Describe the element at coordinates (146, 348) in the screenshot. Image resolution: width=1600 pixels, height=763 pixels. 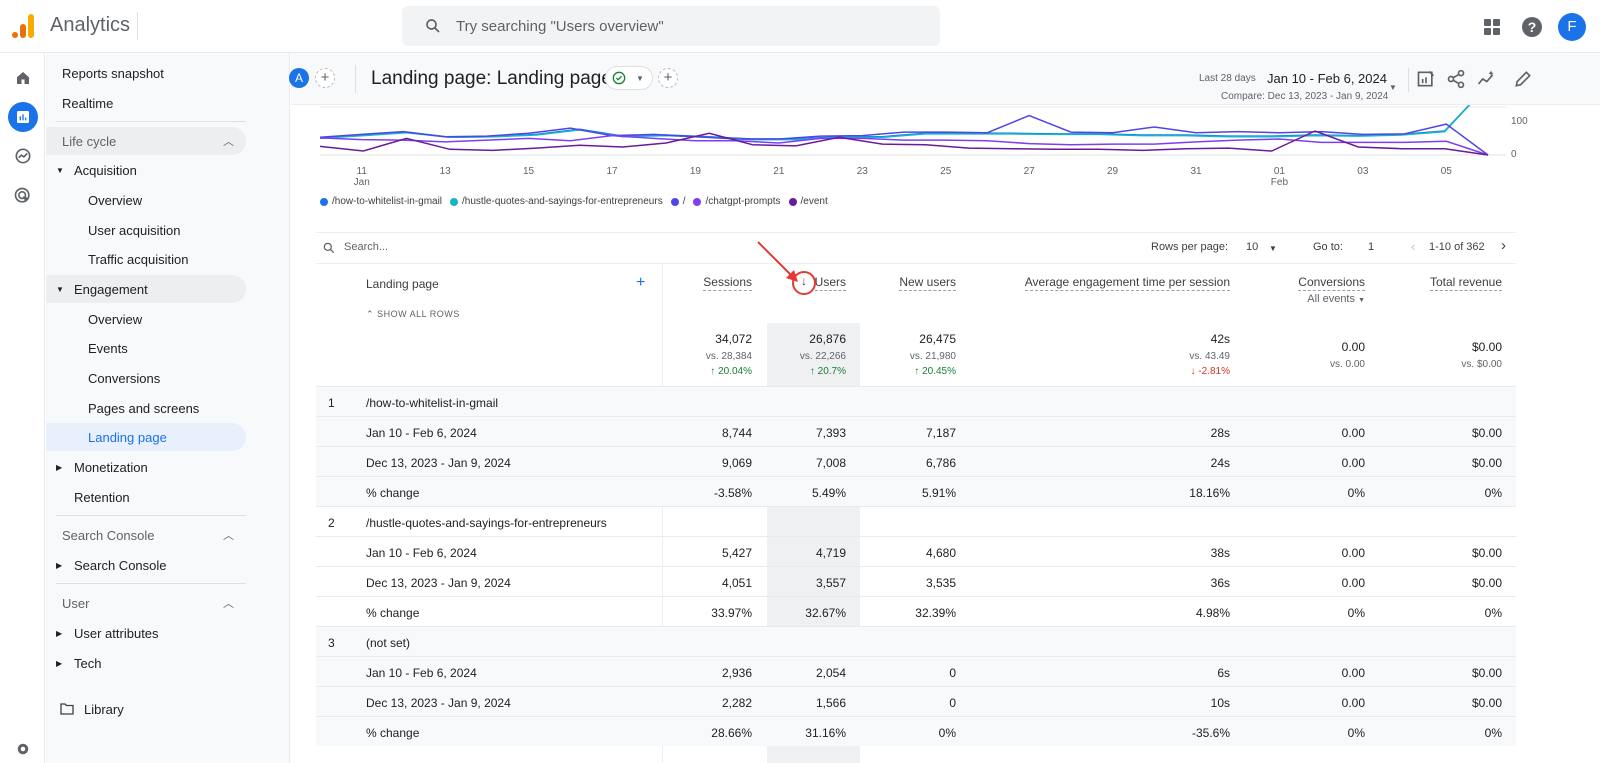
I see `sidebar-item-events: Events` at that location.